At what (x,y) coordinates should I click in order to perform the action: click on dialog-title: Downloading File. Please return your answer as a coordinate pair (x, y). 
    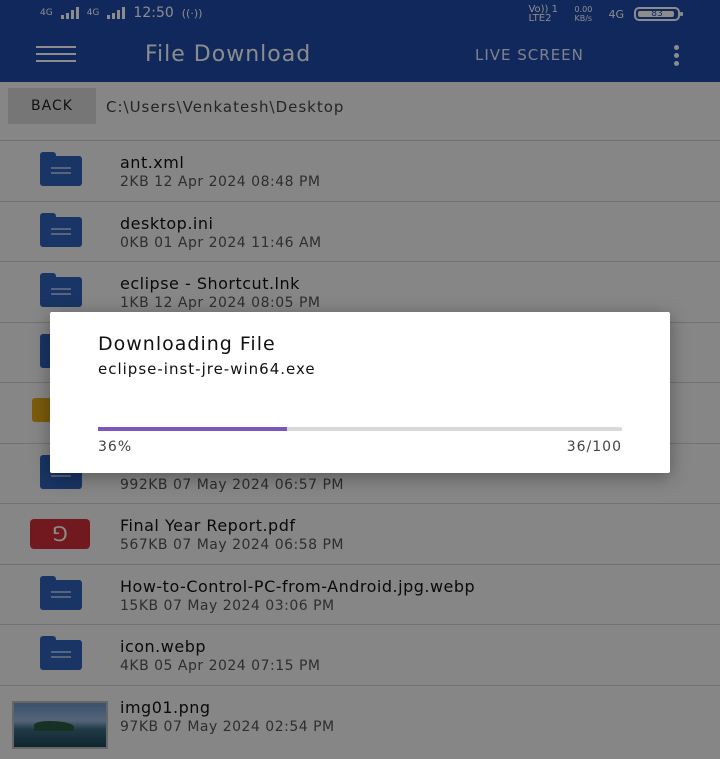
    Looking at the image, I should click on (187, 344).